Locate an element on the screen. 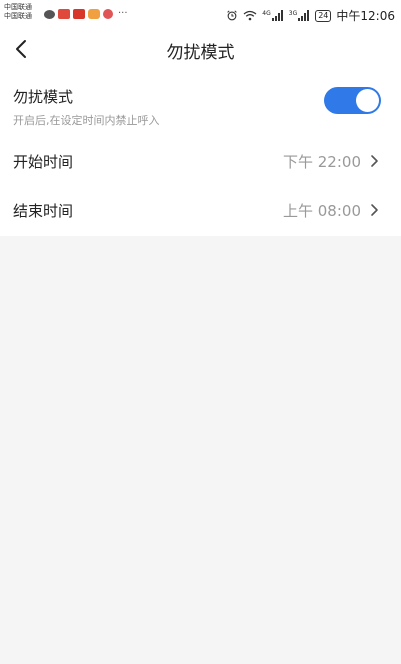  carrier-2: 中国联通 is located at coordinates (18, 16).